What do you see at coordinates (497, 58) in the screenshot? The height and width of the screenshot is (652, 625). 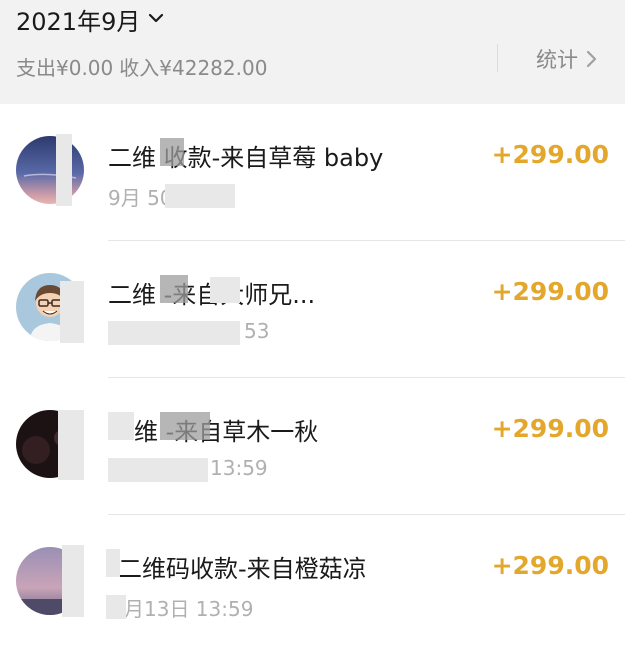 I see `divider` at bounding box center [497, 58].